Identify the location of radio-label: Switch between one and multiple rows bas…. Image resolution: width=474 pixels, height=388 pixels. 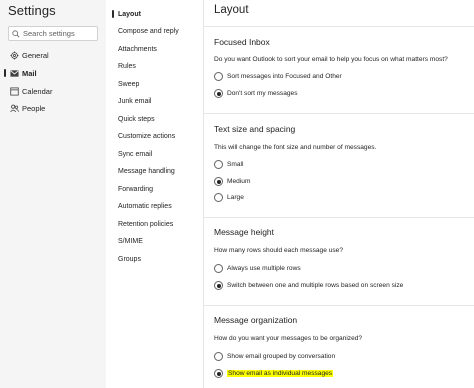
(315, 285).